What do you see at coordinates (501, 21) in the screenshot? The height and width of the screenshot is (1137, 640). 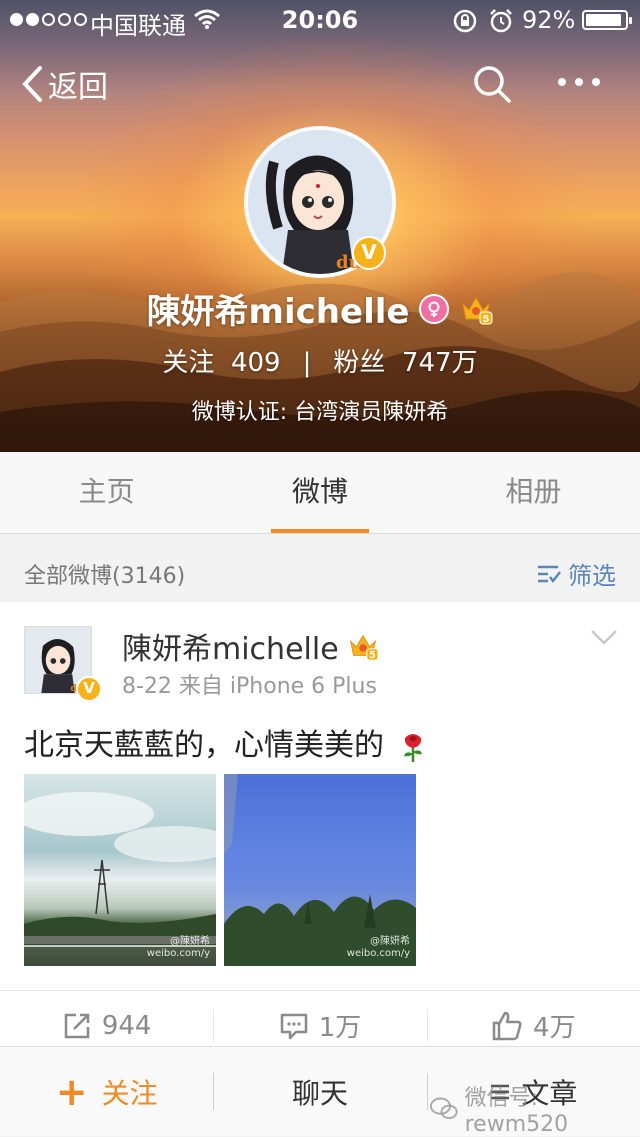 I see `alarm-icon` at bounding box center [501, 21].